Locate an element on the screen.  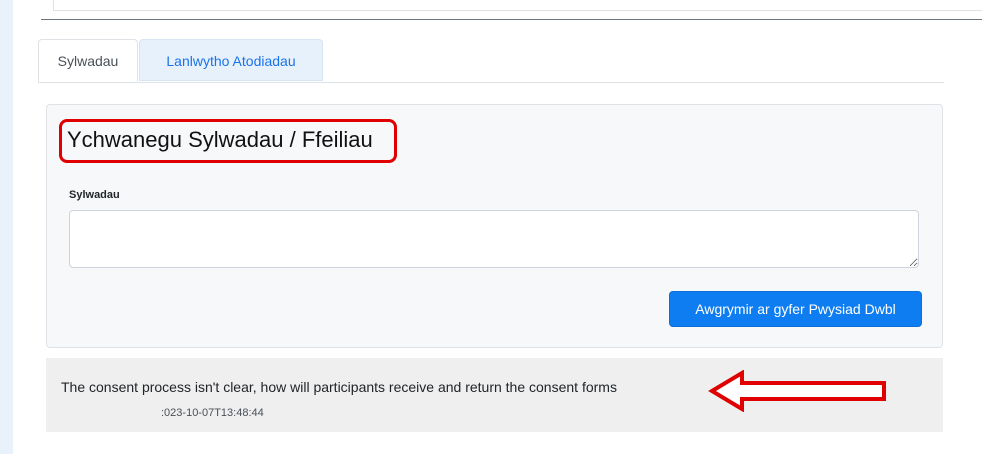
left-arrow-icon is located at coordinates (797, 391).